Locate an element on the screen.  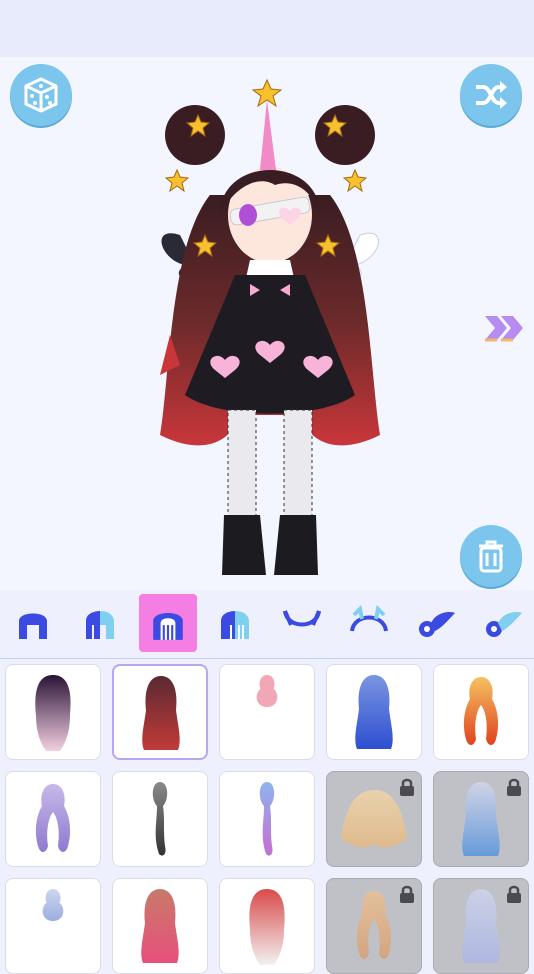
hair-front-icon is located at coordinates (33, 626).